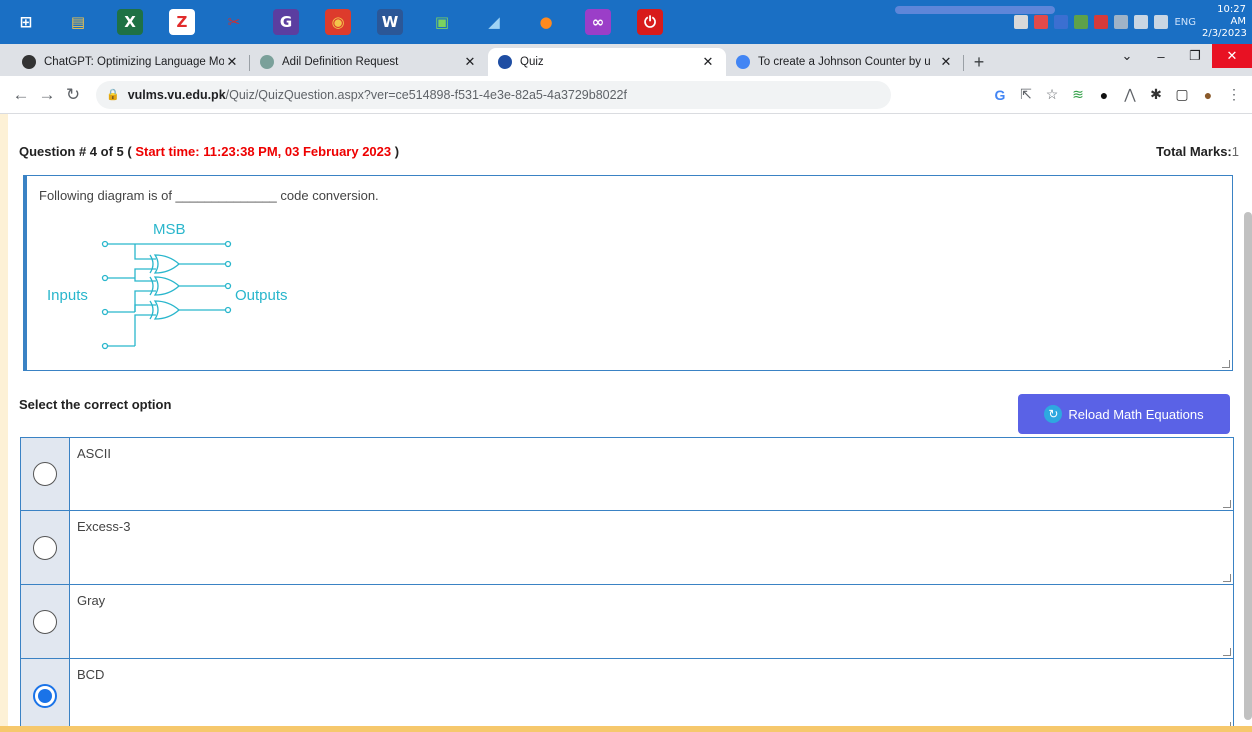 The width and height of the screenshot is (1252, 732). I want to click on chrome-icon: ◉, so click(338, 22).